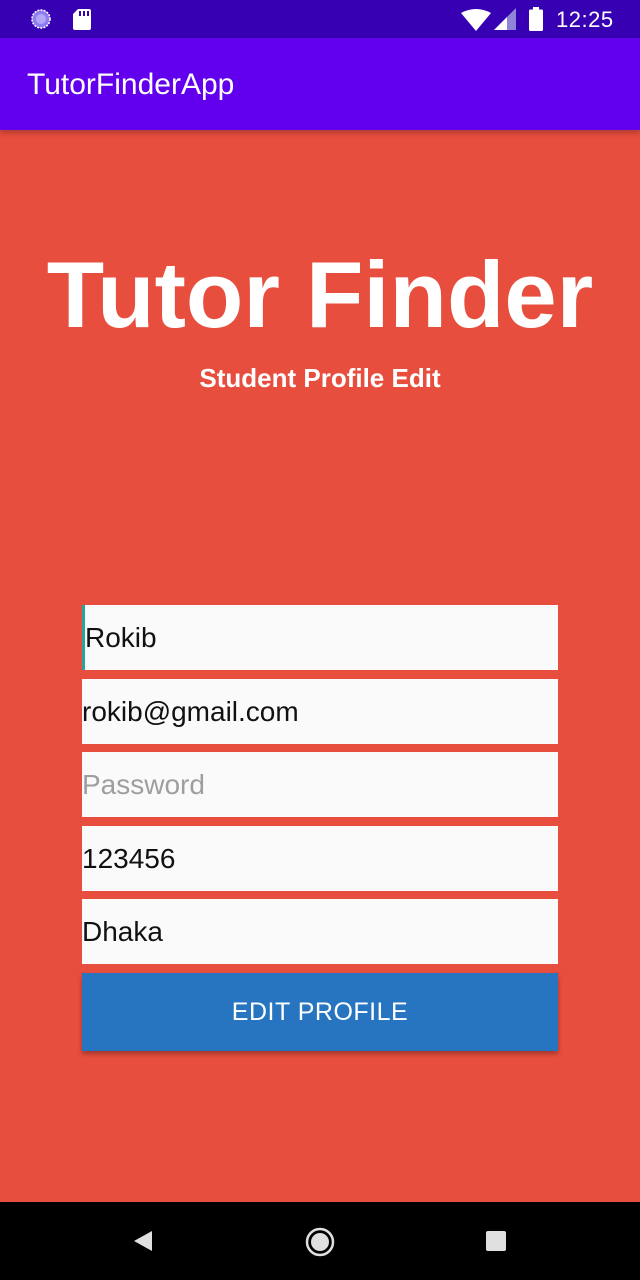 This screenshot has width=640, height=1280. What do you see at coordinates (320, 378) in the screenshot?
I see `page-subtitle: Student Profile Edit` at bounding box center [320, 378].